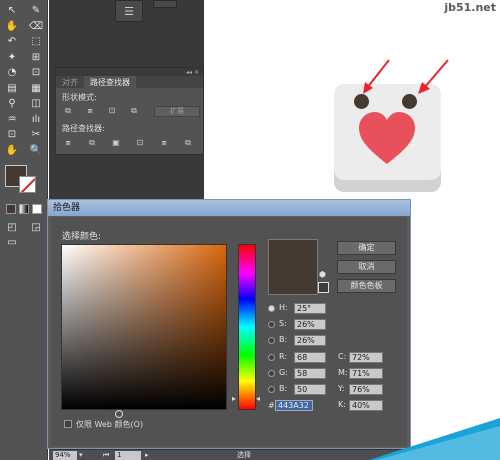 Image resolution: width=500 pixels, height=460 pixels. I want to click on hex-input: 443A32, so click(294, 405).